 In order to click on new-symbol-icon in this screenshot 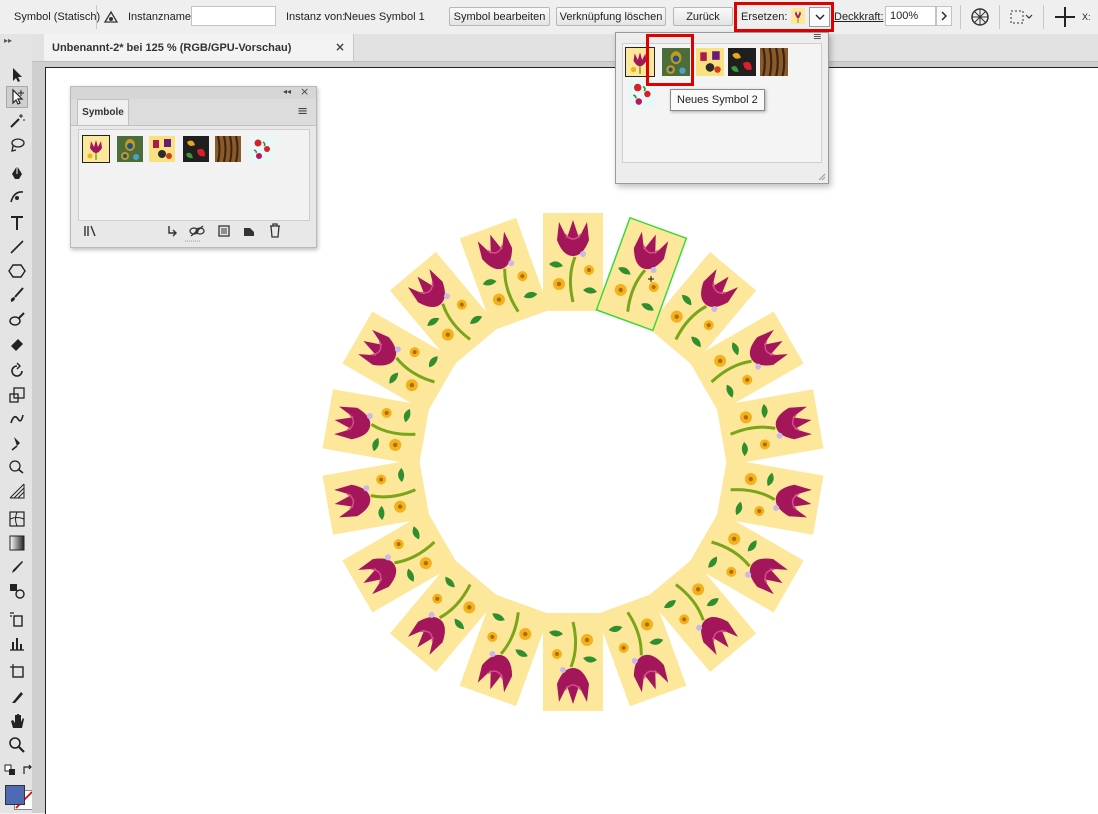, I will do `click(249, 231)`.